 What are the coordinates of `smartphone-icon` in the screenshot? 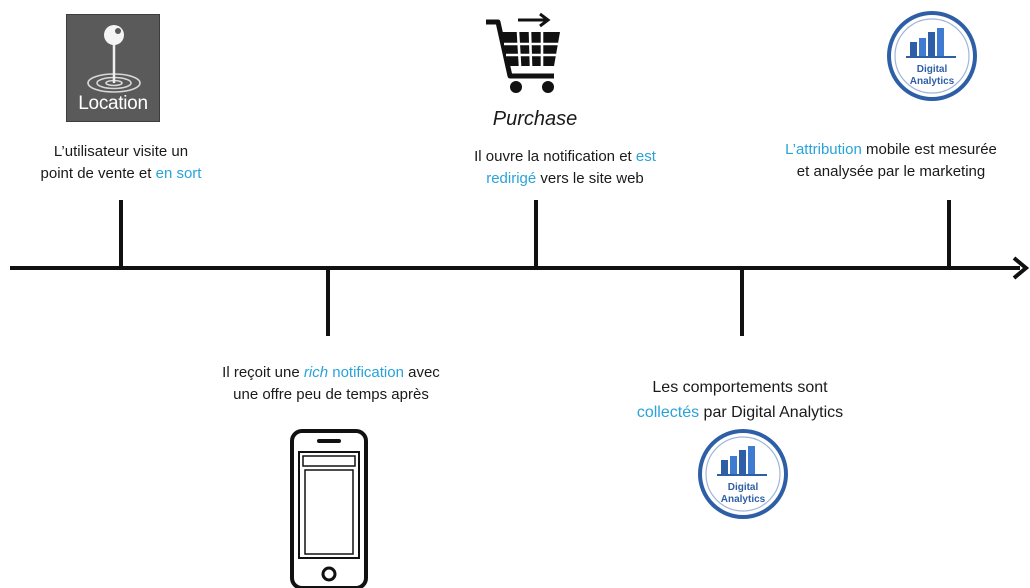 It's located at (329, 508).